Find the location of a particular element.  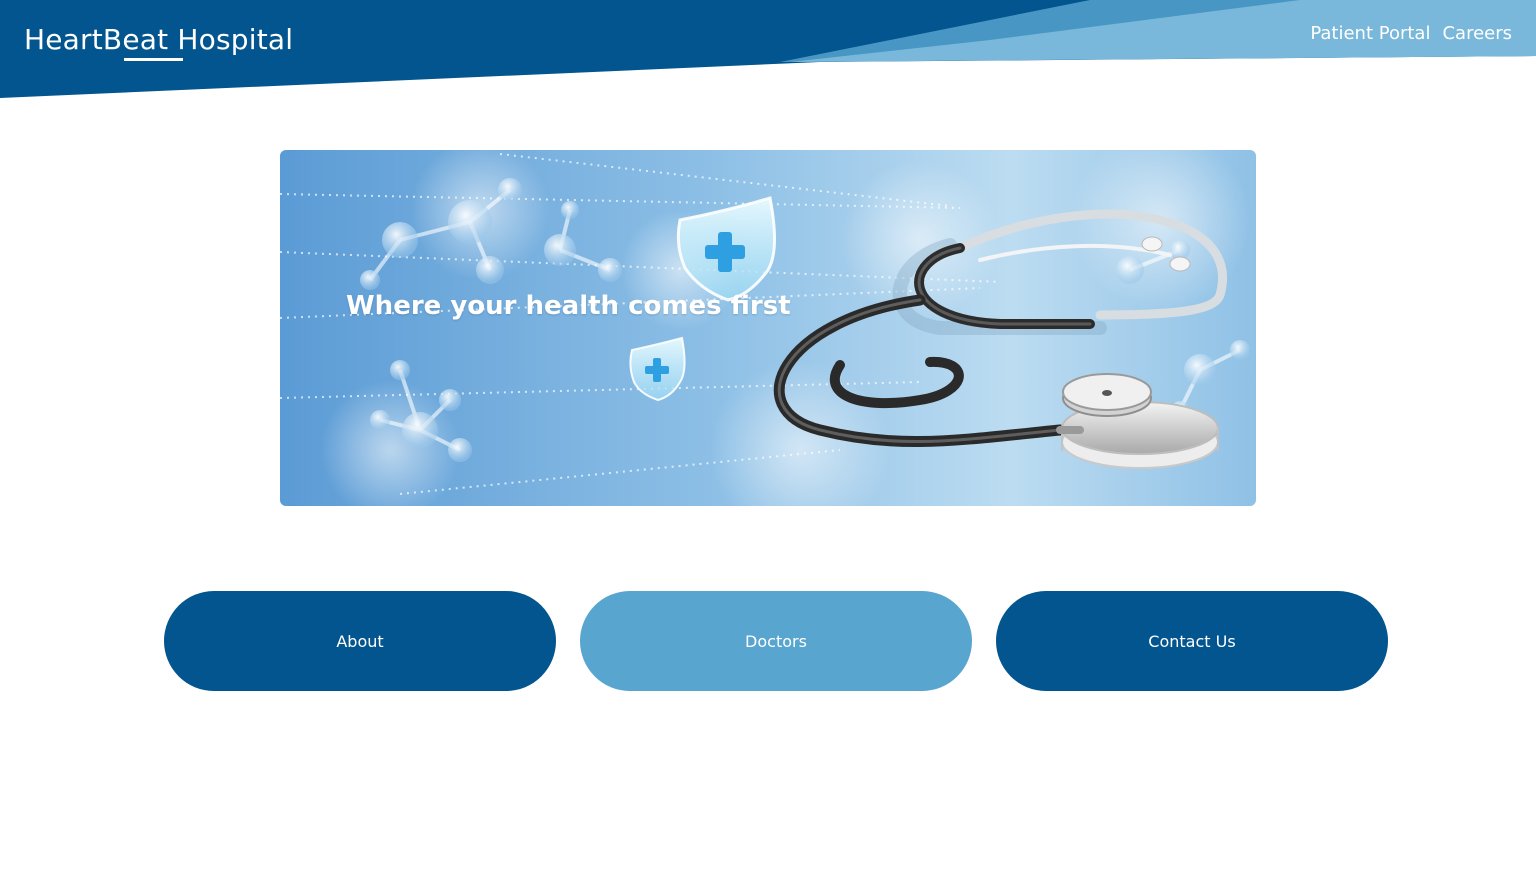

top-nav: Patient Portal Careers is located at coordinates (1411, 34).